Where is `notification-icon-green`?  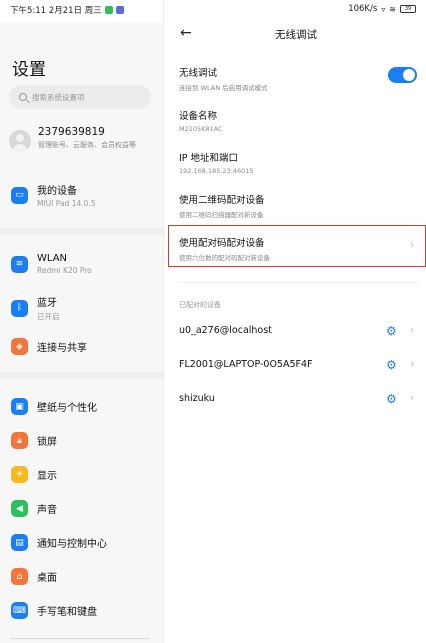 notification-icon-green is located at coordinates (108, 10).